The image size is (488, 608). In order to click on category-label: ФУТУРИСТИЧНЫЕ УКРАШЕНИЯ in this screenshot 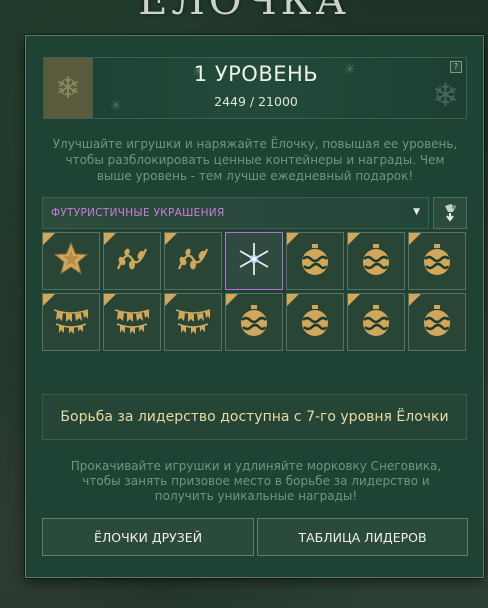, I will do `click(138, 213)`.